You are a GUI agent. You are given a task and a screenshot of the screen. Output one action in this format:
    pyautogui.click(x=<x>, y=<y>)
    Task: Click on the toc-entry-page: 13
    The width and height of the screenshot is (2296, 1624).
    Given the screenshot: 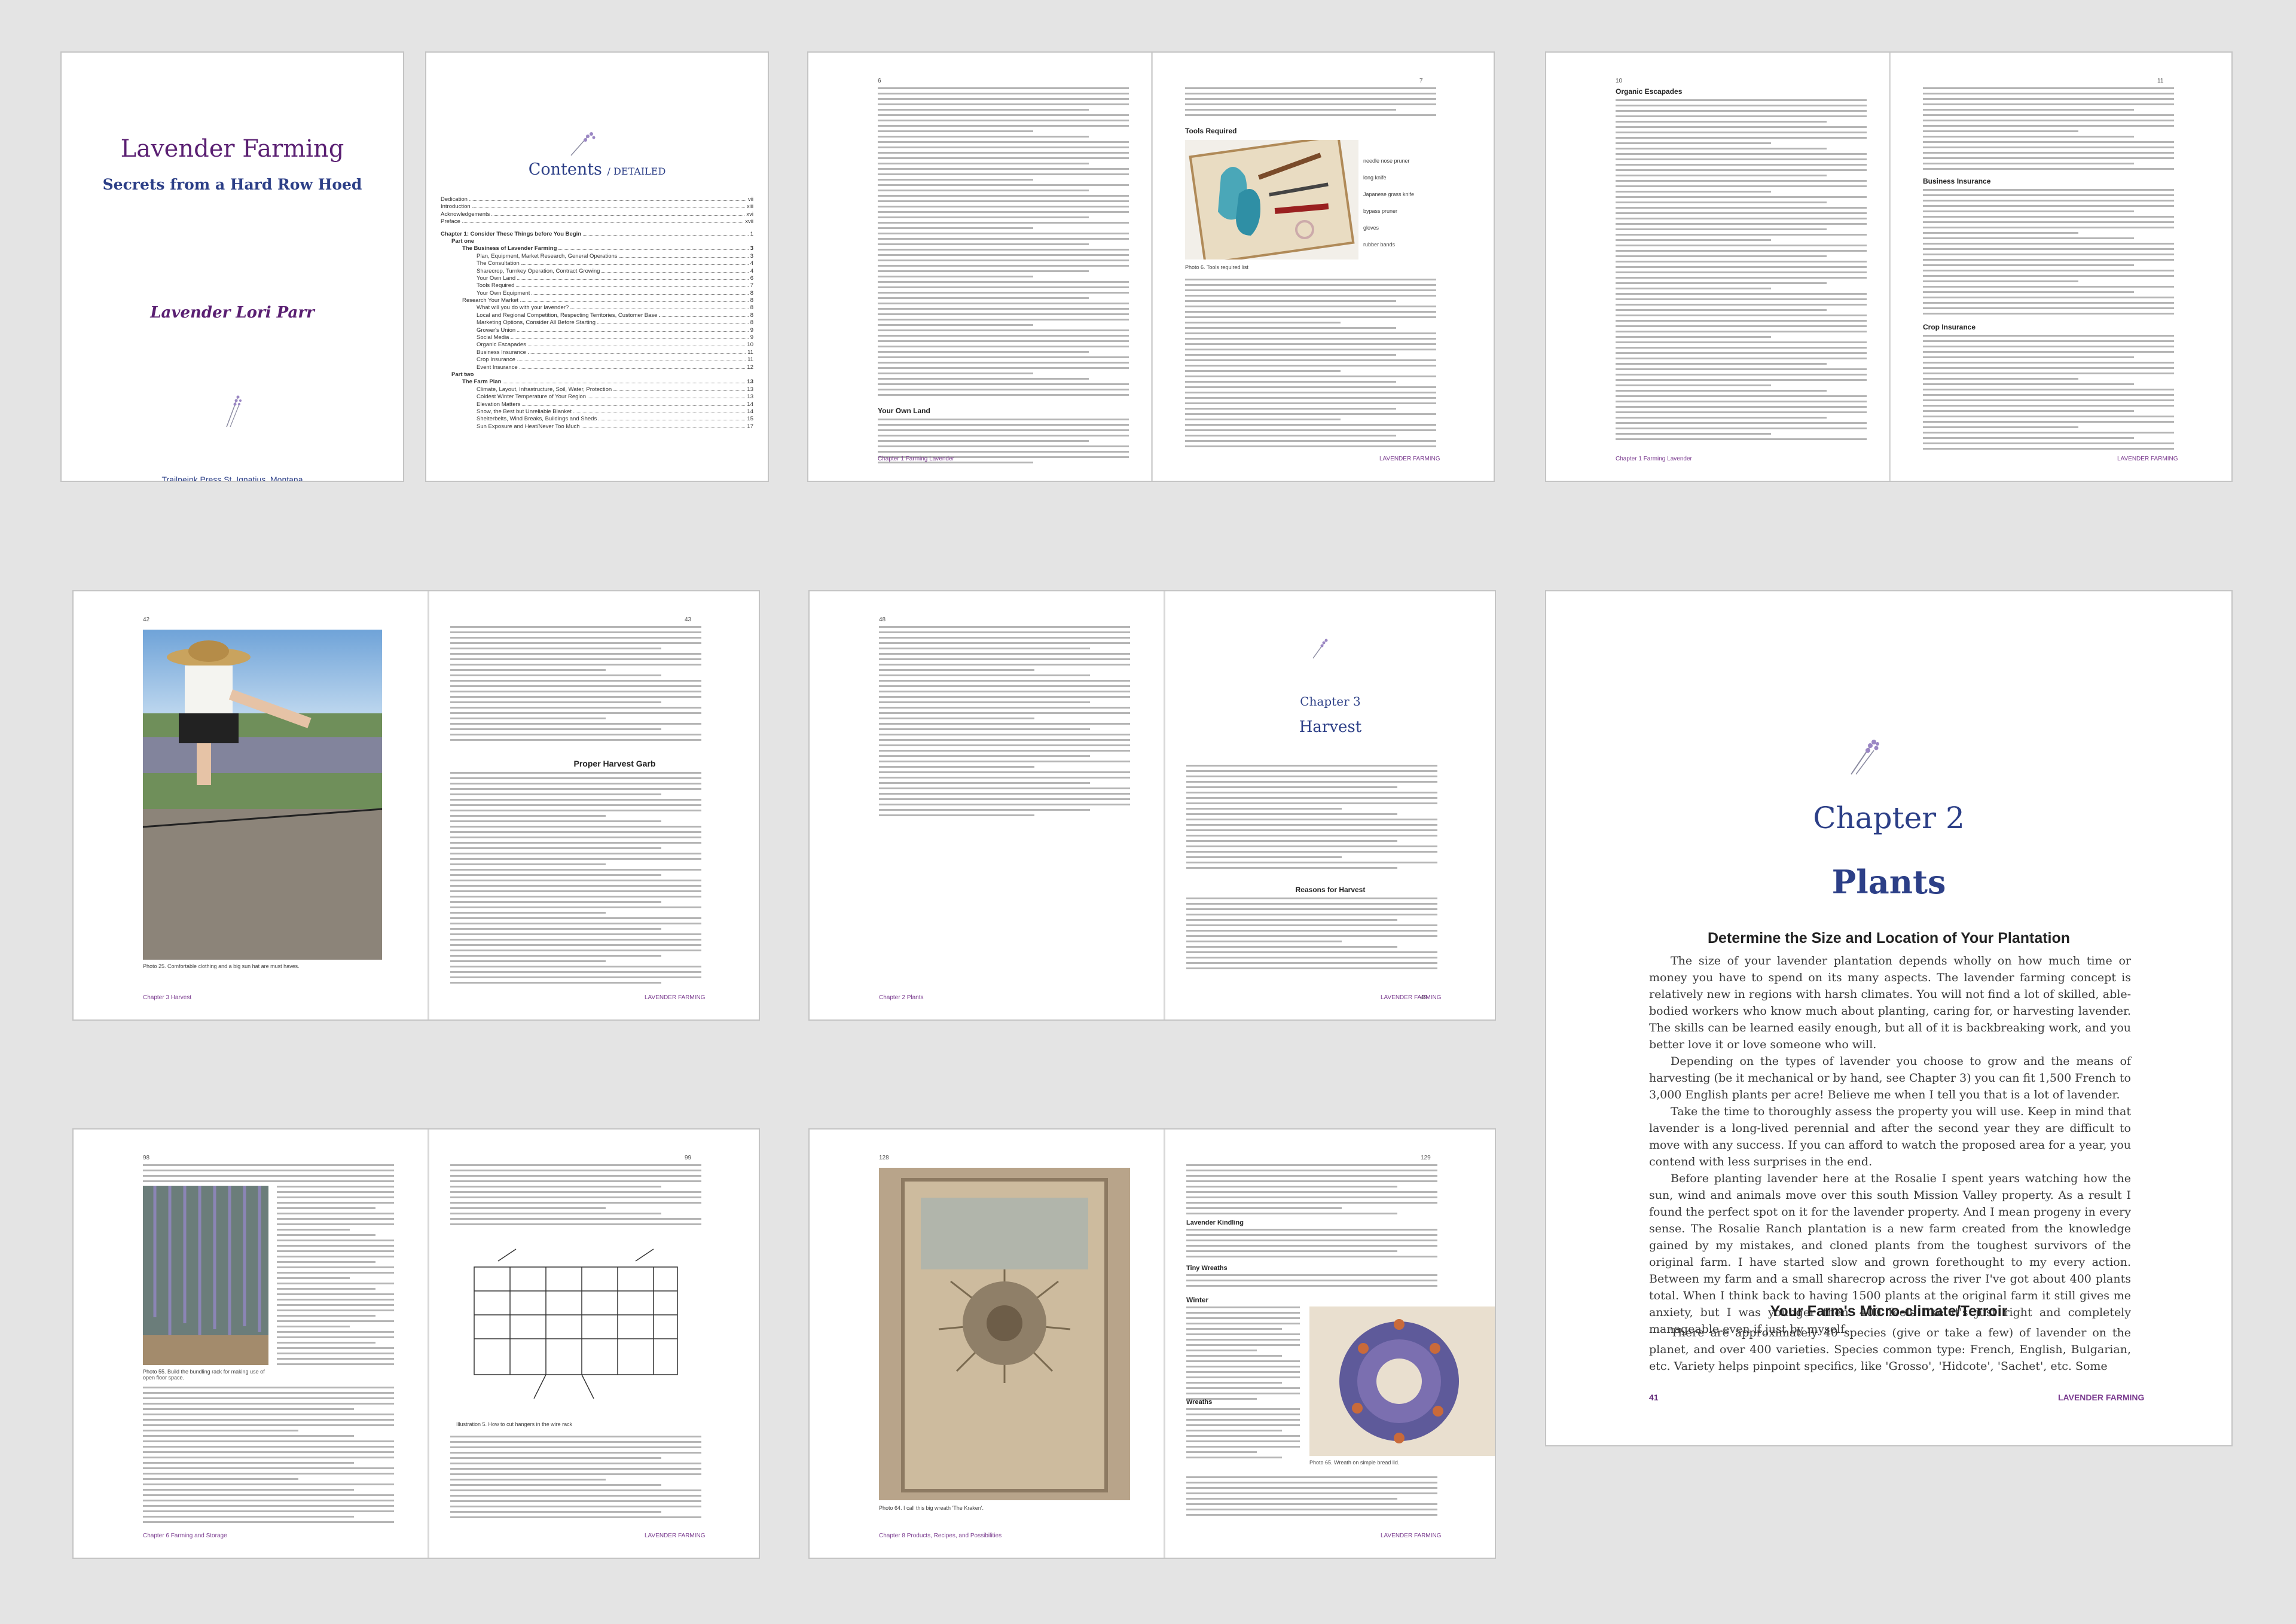 What is the action you would take?
    pyautogui.click(x=750, y=397)
    